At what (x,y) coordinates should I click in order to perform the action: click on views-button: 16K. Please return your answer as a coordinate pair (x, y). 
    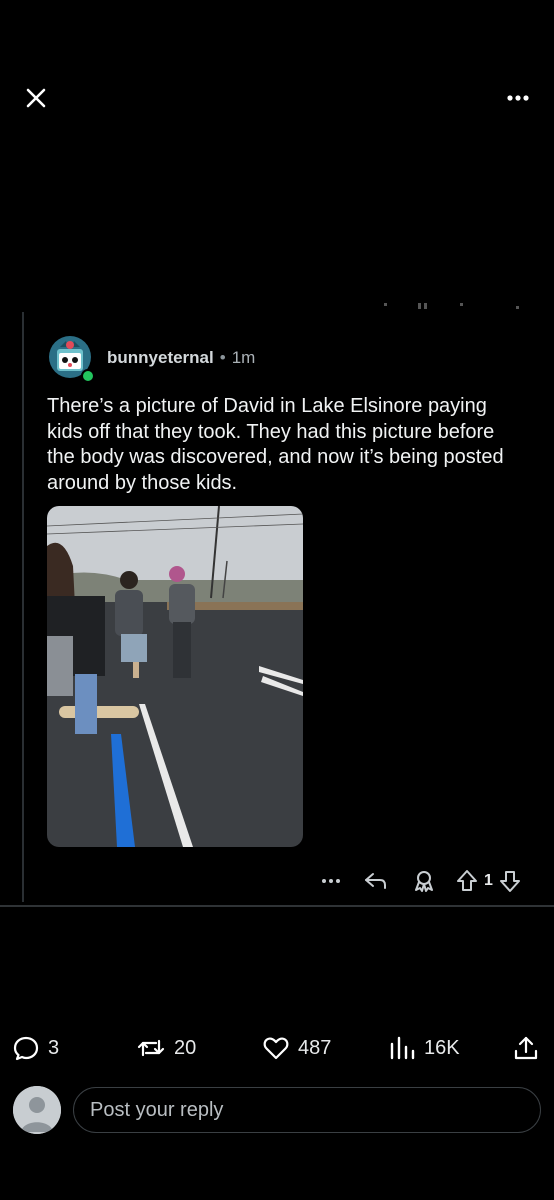
    Looking at the image, I should click on (424, 1048).